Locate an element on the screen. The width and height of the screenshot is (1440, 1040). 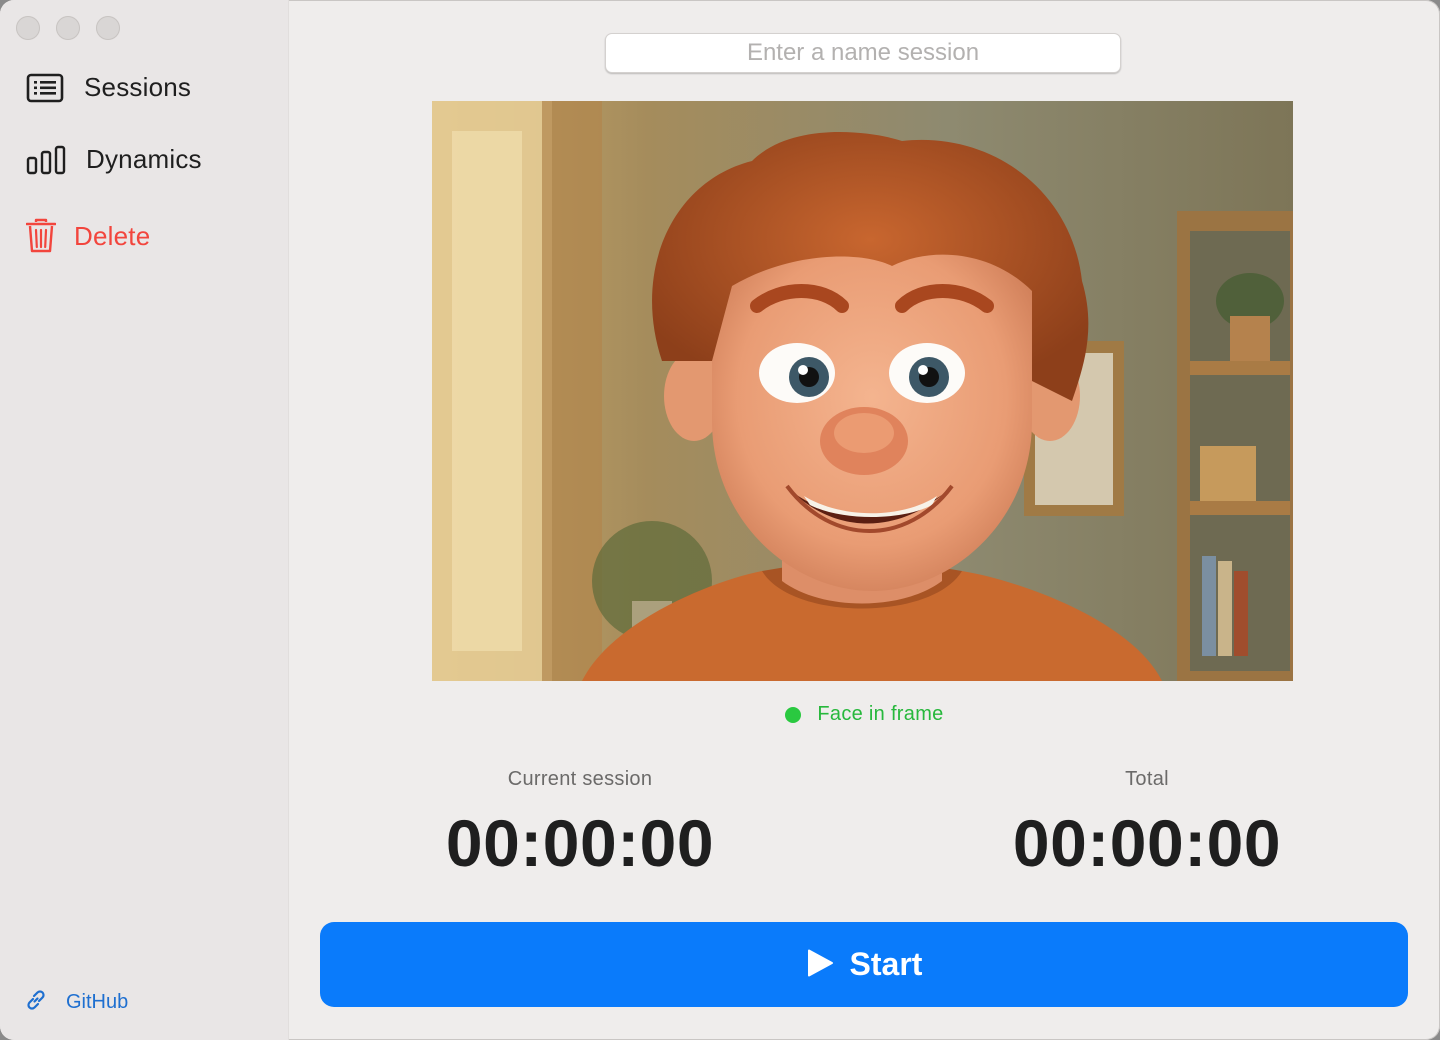
sidebar-item-label: Delete is located at coordinates (112, 235).